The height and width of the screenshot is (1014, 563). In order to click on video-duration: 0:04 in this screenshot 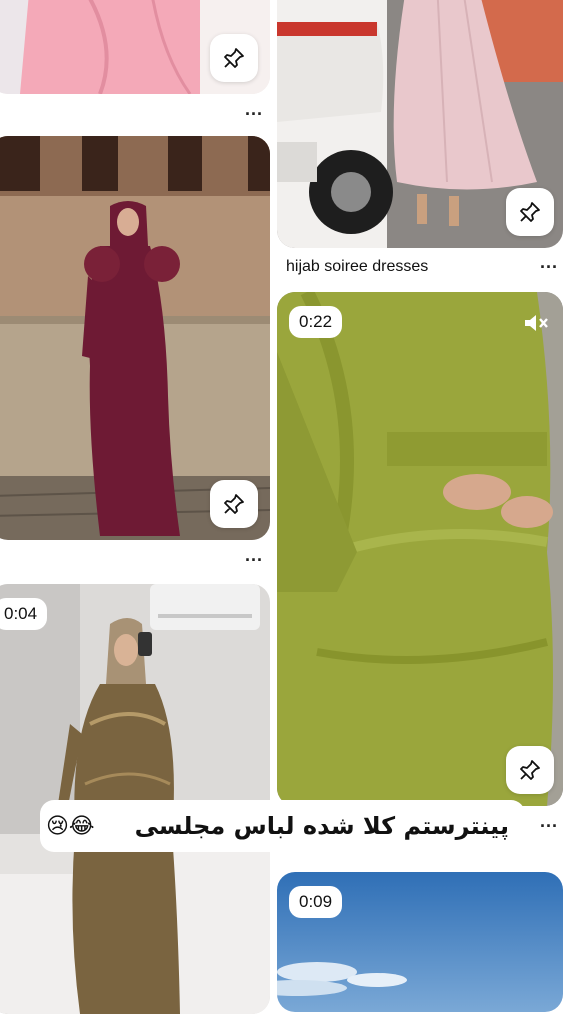, I will do `click(24, 614)`.